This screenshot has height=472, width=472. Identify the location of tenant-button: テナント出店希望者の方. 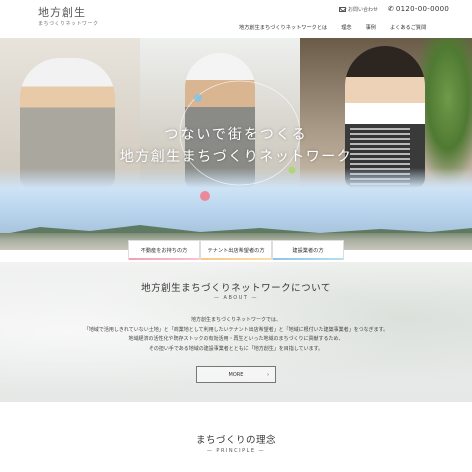
(236, 250).